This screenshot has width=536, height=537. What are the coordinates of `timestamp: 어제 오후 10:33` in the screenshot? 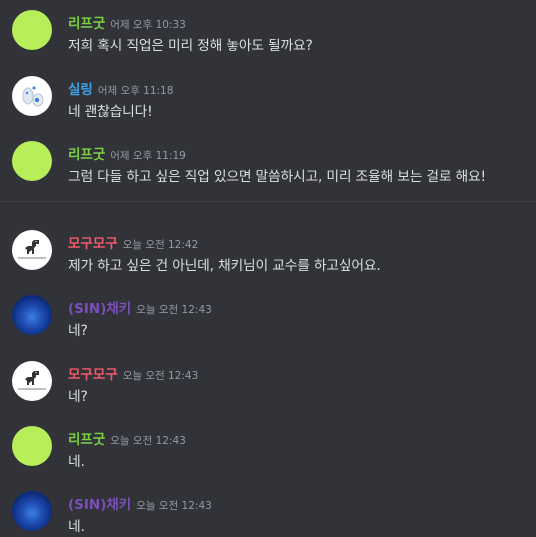 It's located at (148, 25).